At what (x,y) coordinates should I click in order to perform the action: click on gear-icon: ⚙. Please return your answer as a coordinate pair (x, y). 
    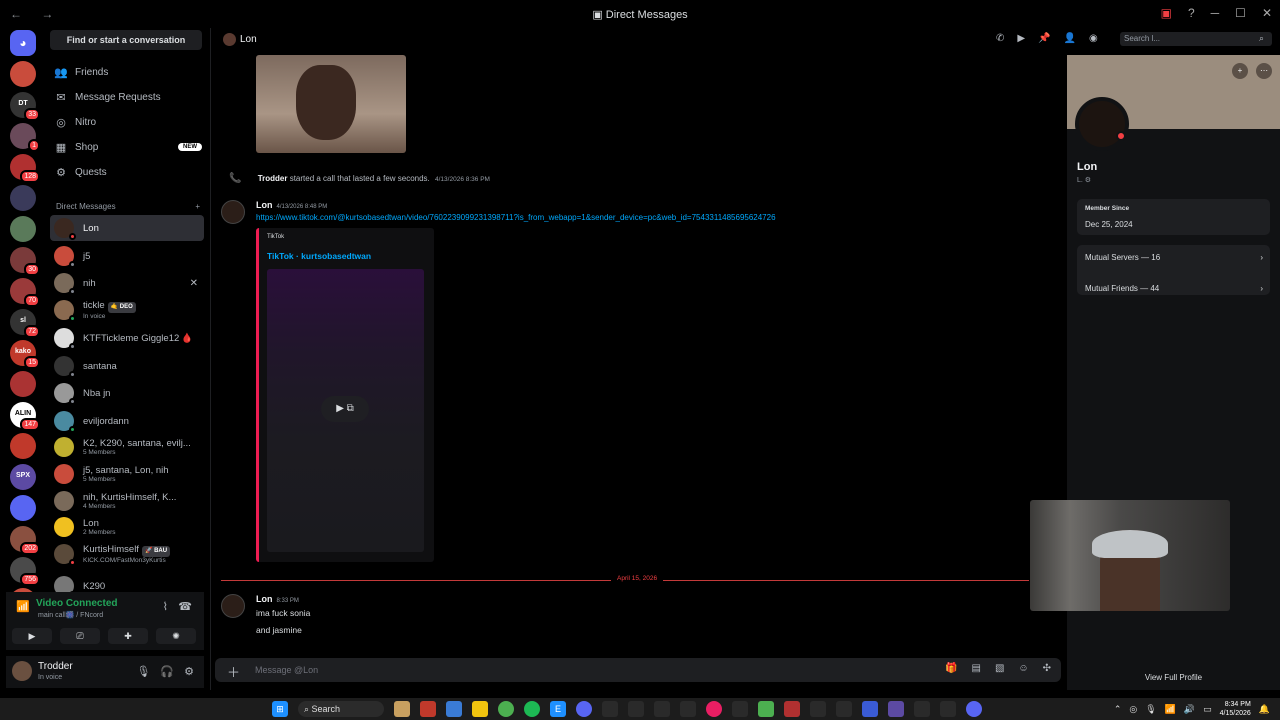
    Looking at the image, I should click on (189, 671).